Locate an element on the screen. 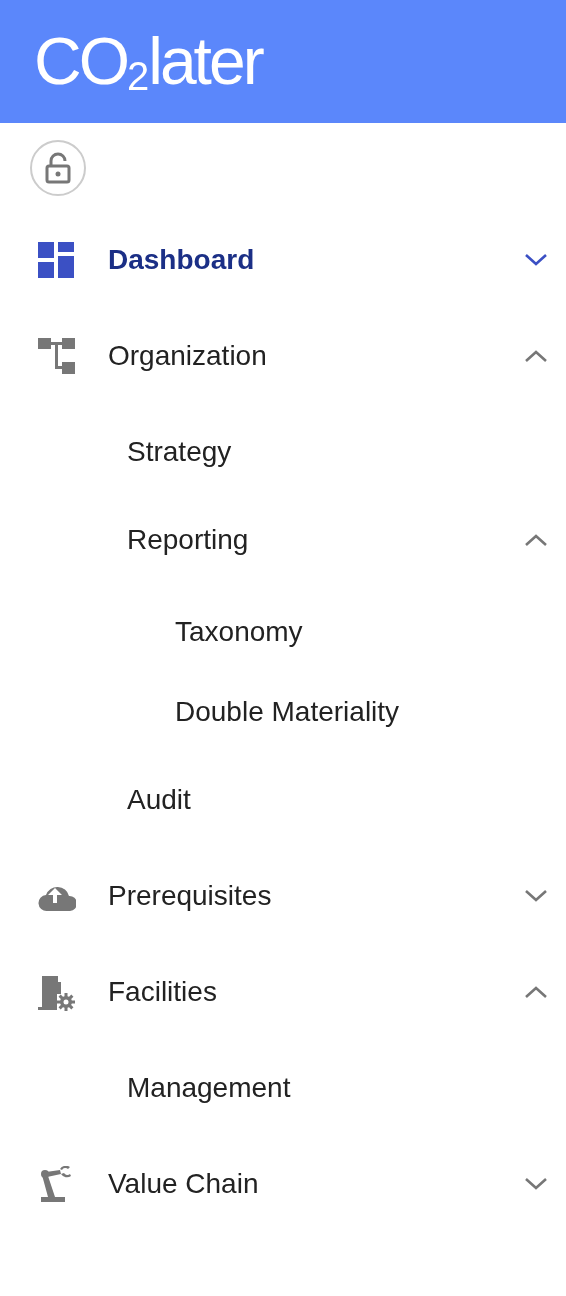  nav-item: Reporting is located at coordinates (283, 540).